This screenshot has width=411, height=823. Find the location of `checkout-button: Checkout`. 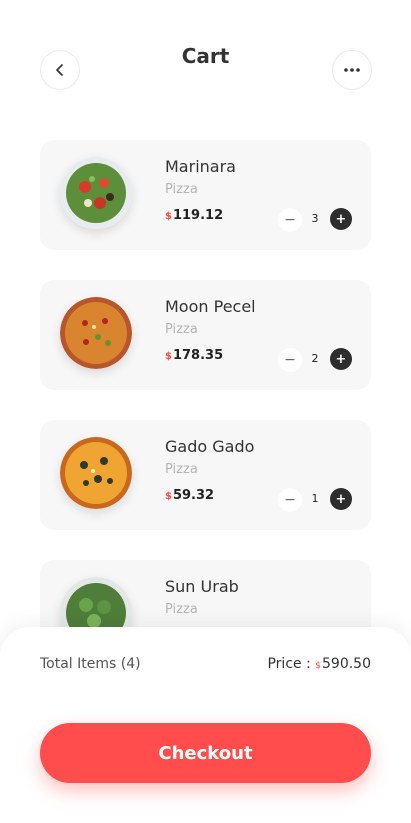

checkout-button: Checkout is located at coordinates (205, 753).